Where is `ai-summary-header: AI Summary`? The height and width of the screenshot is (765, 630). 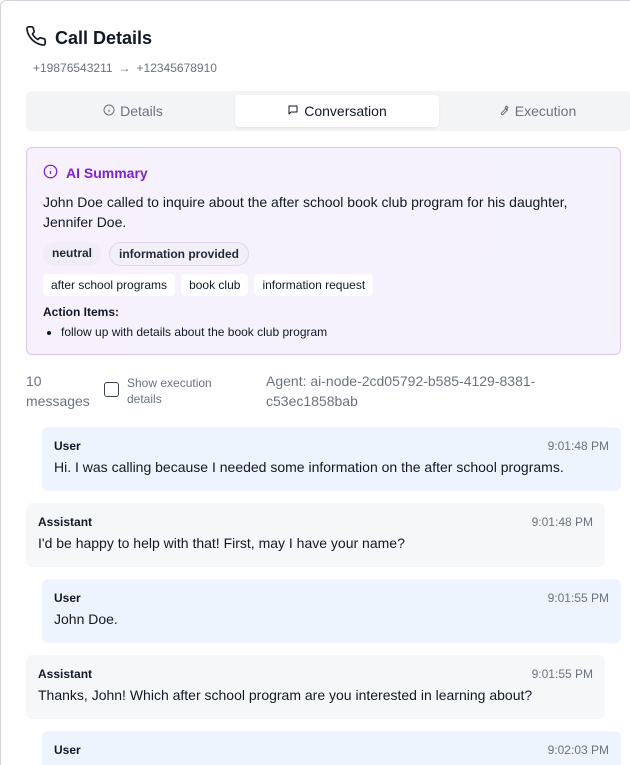
ai-summary-header: AI Summary is located at coordinates (323, 173).